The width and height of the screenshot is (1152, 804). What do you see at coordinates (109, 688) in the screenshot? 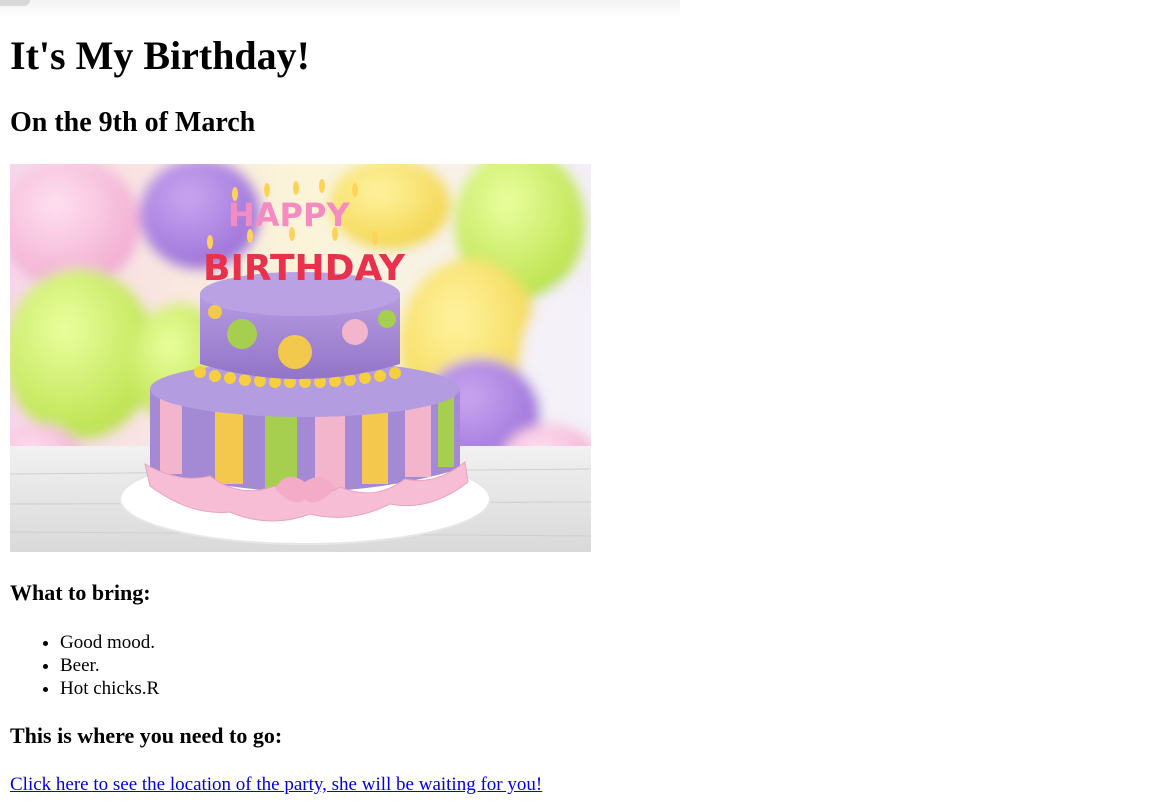
I see `list-item: Hot chicks.R` at bounding box center [109, 688].